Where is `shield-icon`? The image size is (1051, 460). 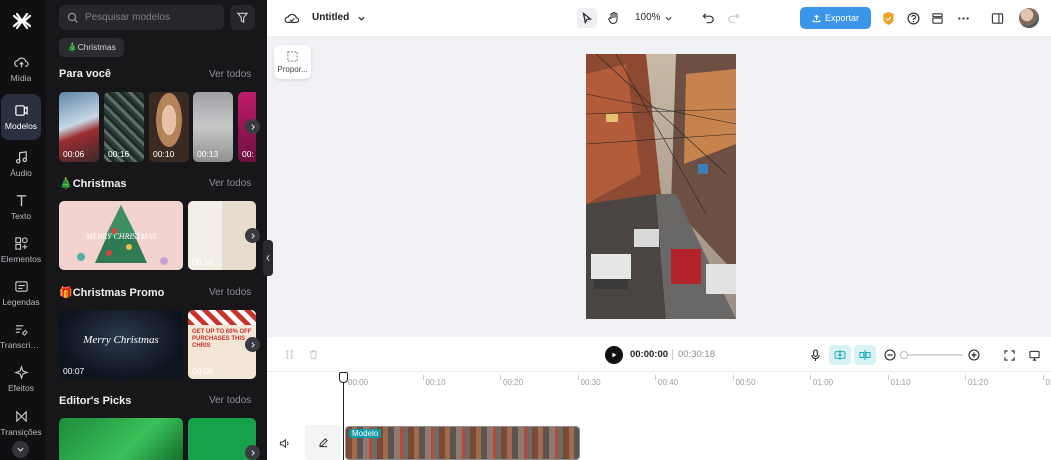
shield-icon is located at coordinates (888, 18).